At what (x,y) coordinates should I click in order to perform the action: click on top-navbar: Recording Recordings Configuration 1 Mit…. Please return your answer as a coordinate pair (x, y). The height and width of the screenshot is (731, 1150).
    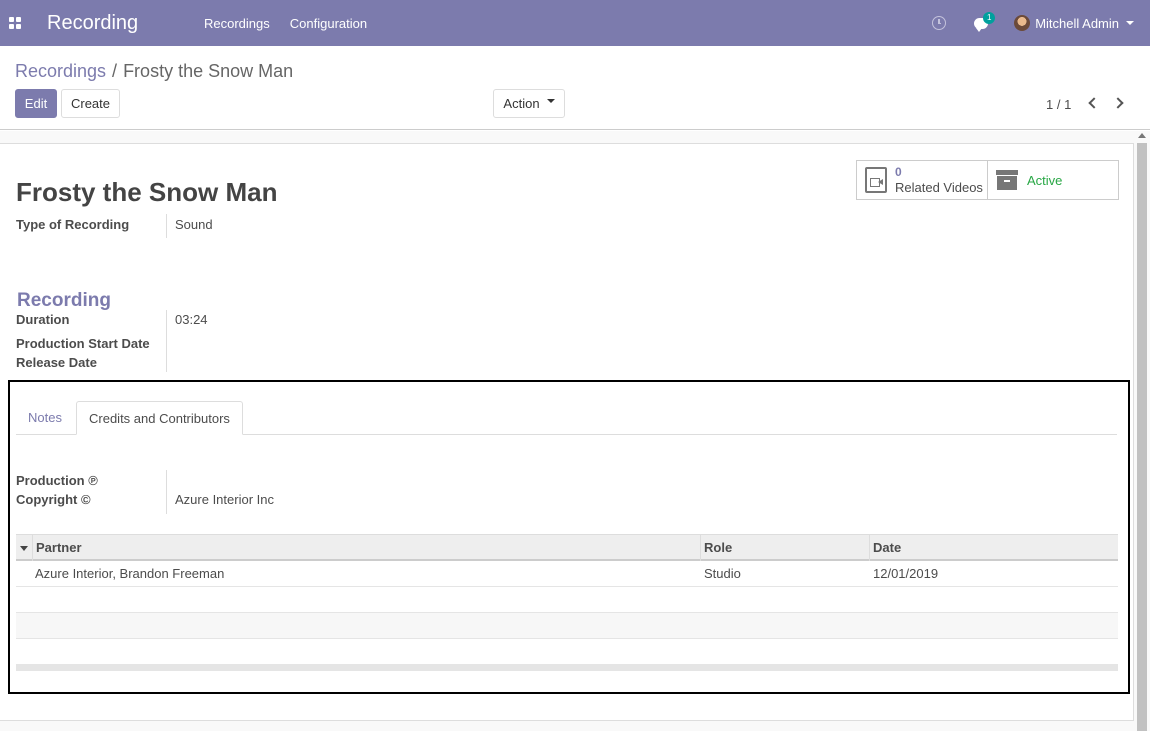
    Looking at the image, I should click on (575, 23).